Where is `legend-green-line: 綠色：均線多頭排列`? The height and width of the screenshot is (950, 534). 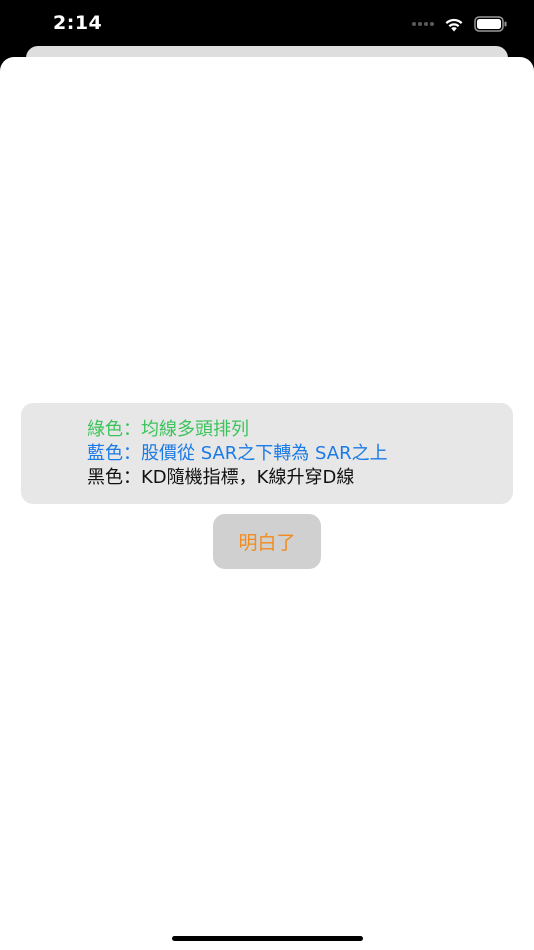 legend-green-line: 綠色：均線多頭排列 is located at coordinates (168, 429).